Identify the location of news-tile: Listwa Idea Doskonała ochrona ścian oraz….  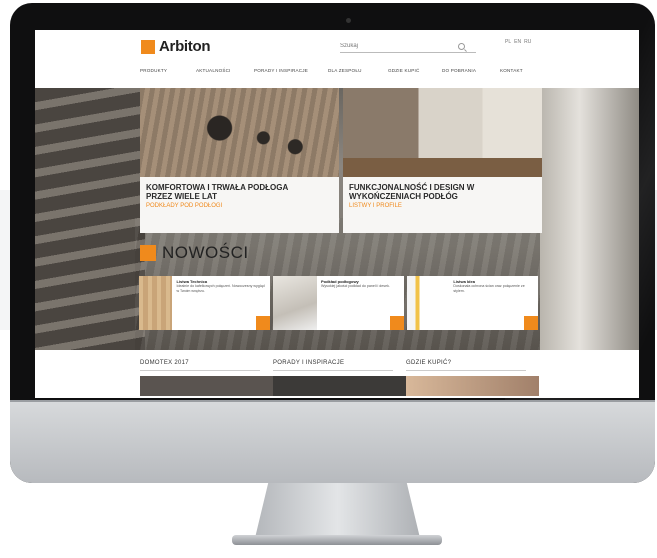
(472, 303).